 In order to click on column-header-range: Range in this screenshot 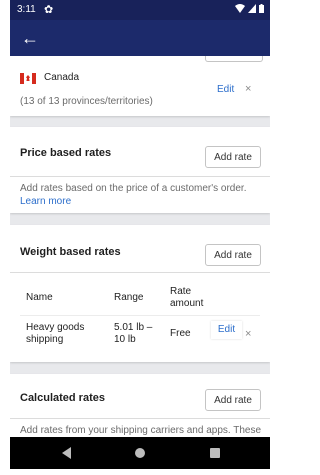, I will do `click(129, 297)`.